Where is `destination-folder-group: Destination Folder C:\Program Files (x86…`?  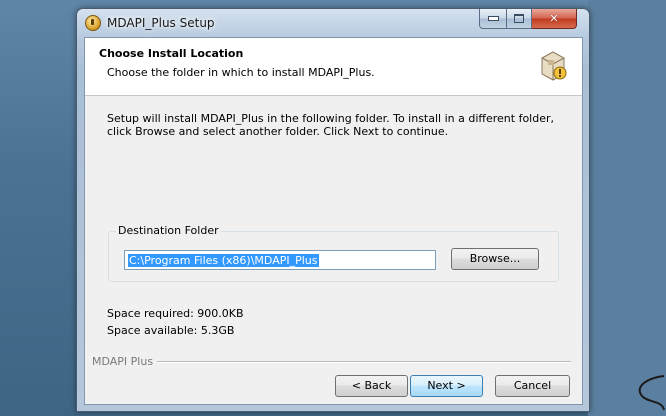 destination-folder-group: Destination Folder C:\Program Files (x86… is located at coordinates (333, 253).